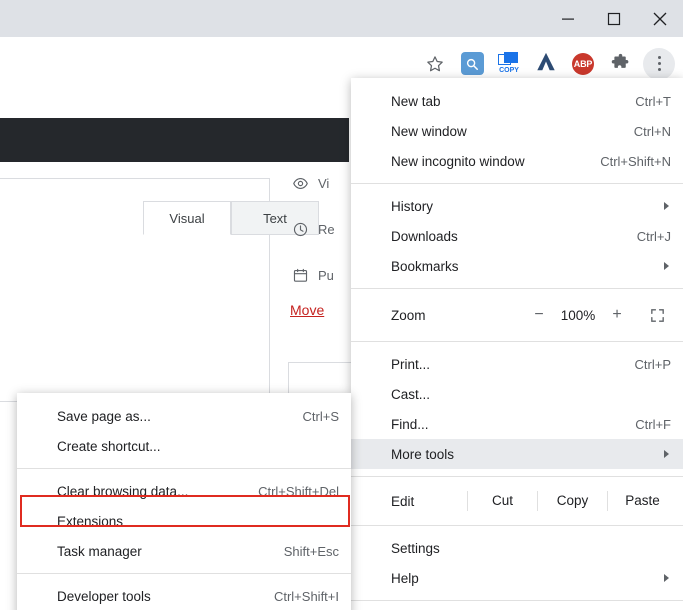 This screenshot has width=683, height=610. What do you see at coordinates (326, 229) in the screenshot?
I see `side-item-recent-label: Re` at bounding box center [326, 229].